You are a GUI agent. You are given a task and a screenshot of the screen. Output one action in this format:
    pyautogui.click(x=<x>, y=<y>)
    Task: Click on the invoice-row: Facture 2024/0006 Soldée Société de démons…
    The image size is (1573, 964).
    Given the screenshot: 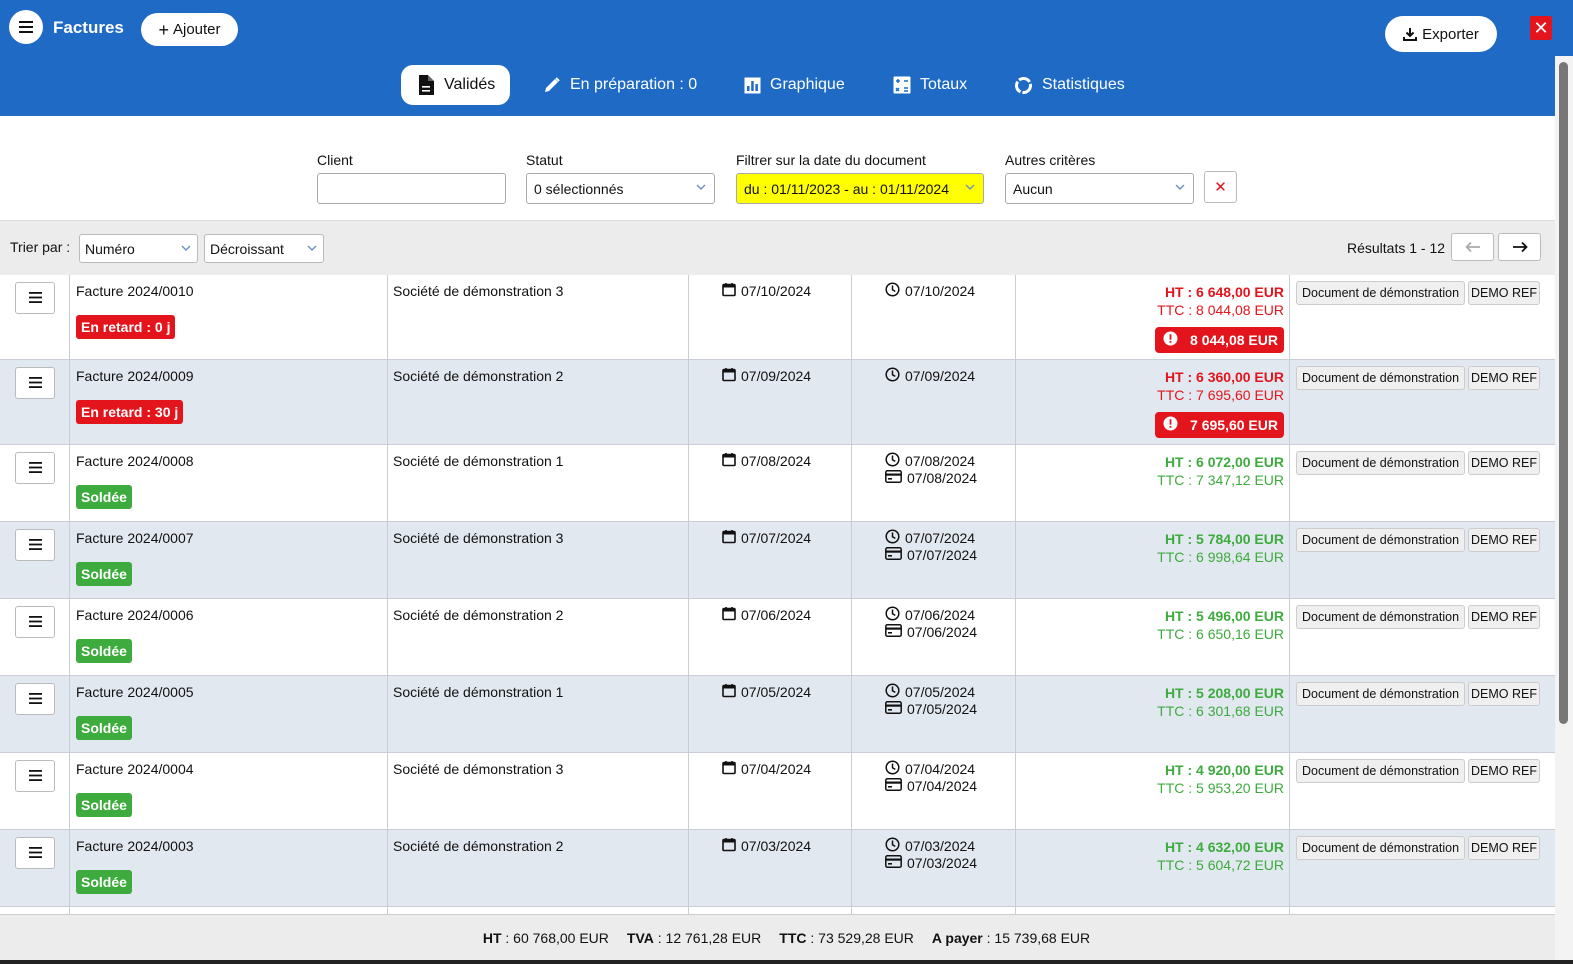 What is the action you would take?
    pyautogui.click(x=777, y=637)
    